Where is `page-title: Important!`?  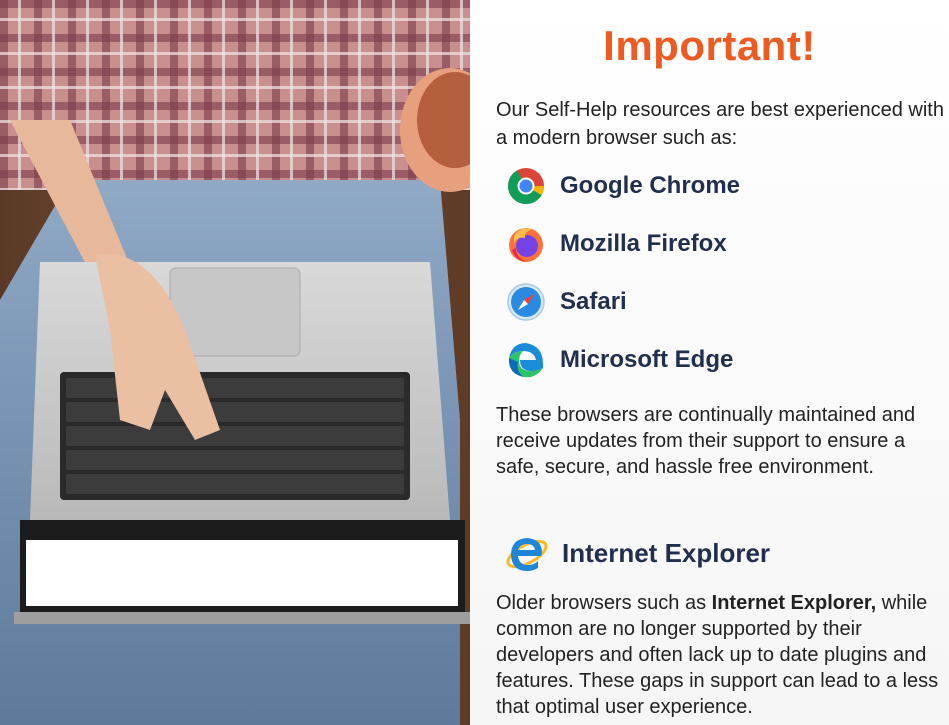
page-title: Important! is located at coordinates (709, 45).